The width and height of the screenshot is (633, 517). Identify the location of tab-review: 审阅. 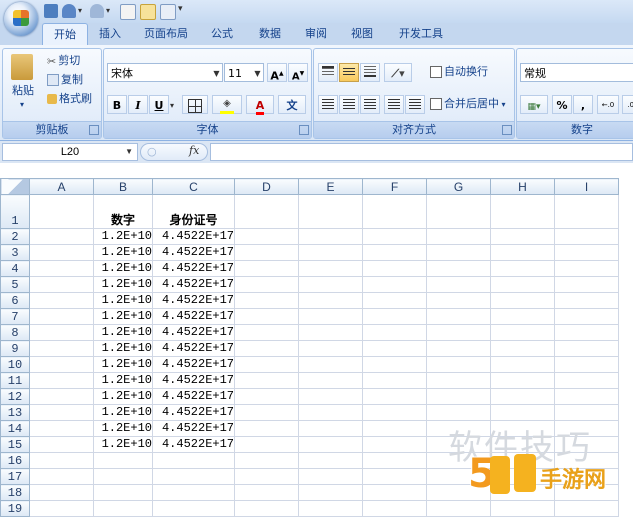
(316, 34).